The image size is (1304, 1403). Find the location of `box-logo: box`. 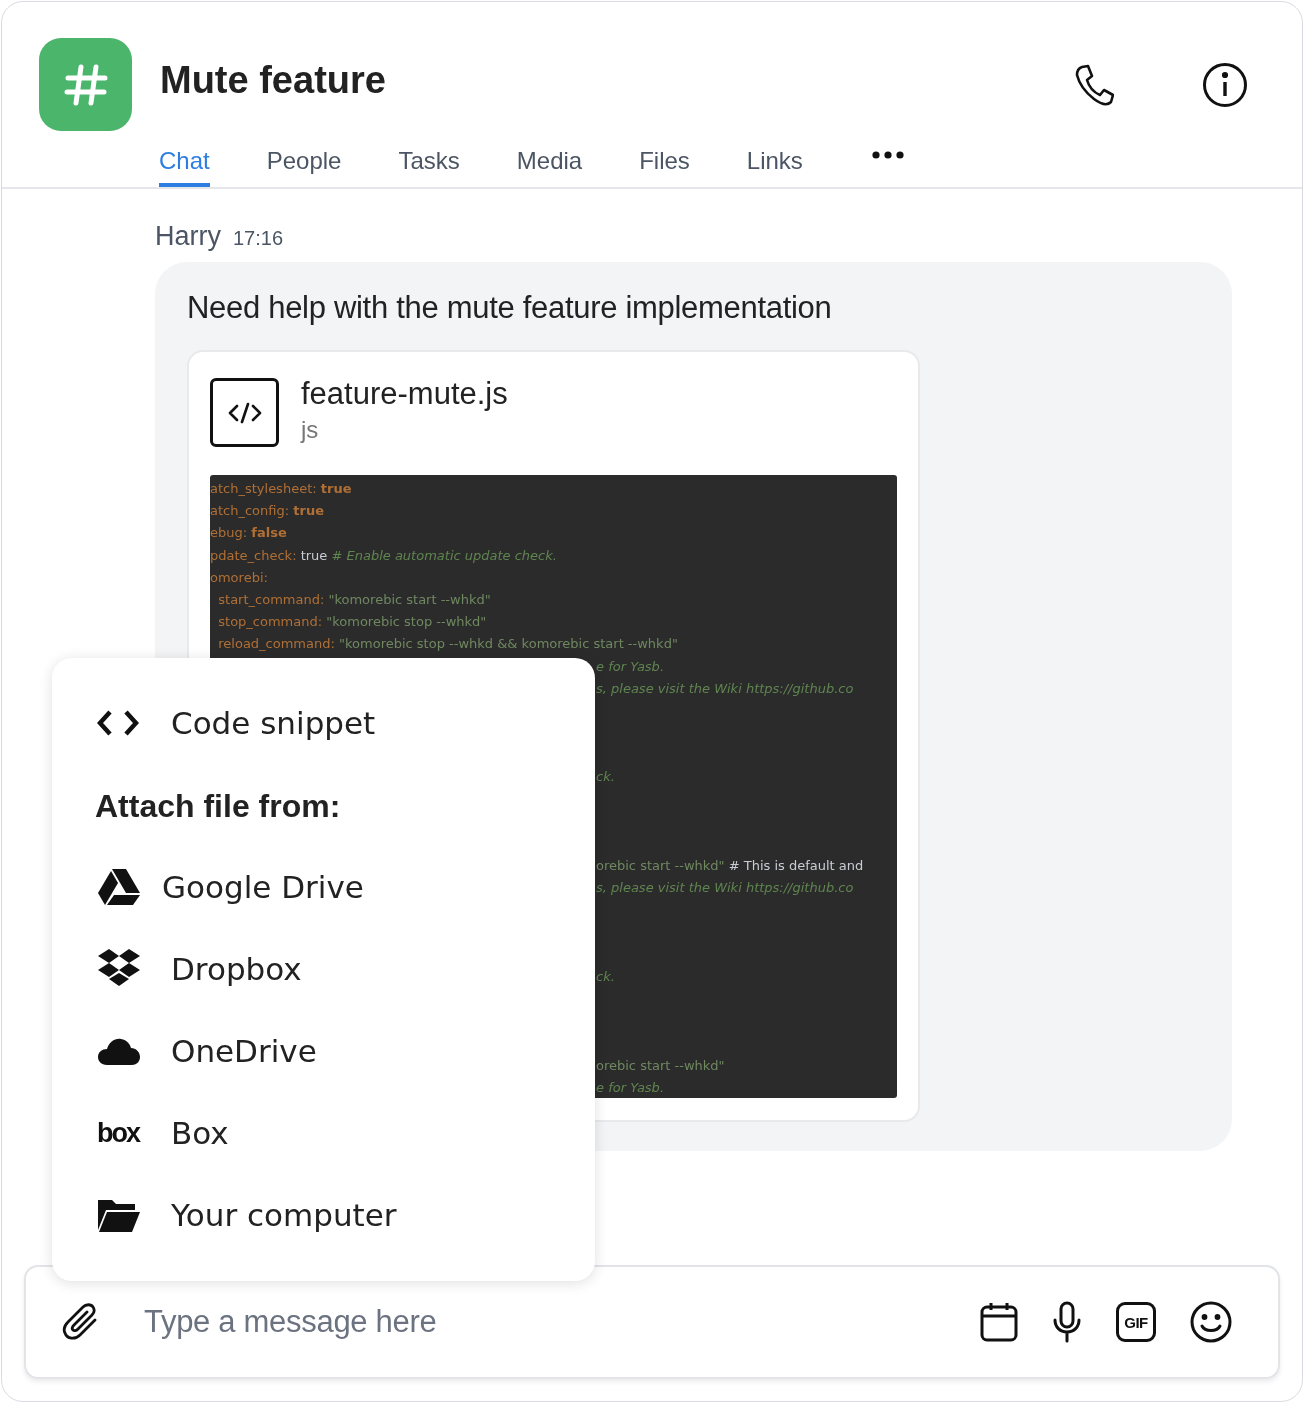

box-logo: box is located at coordinates (118, 1133).